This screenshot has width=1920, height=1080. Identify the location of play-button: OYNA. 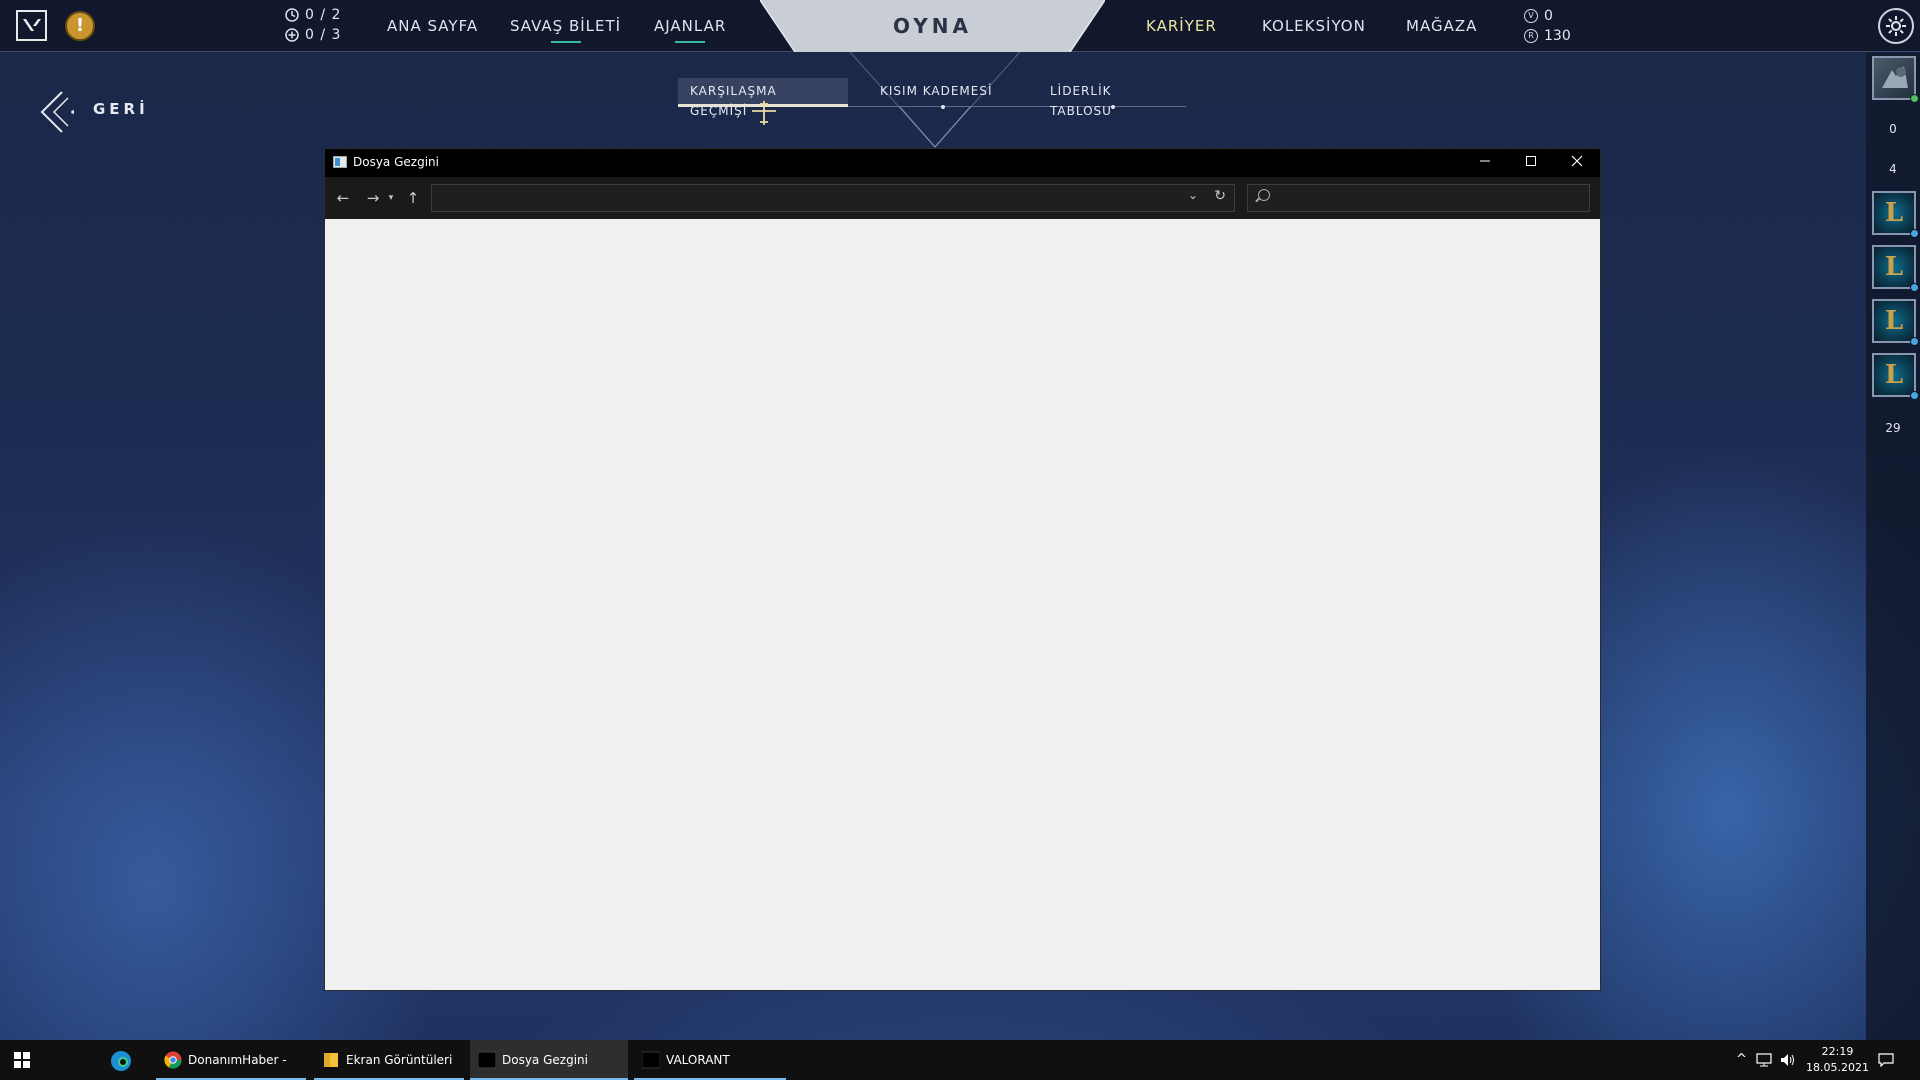
(932, 26).